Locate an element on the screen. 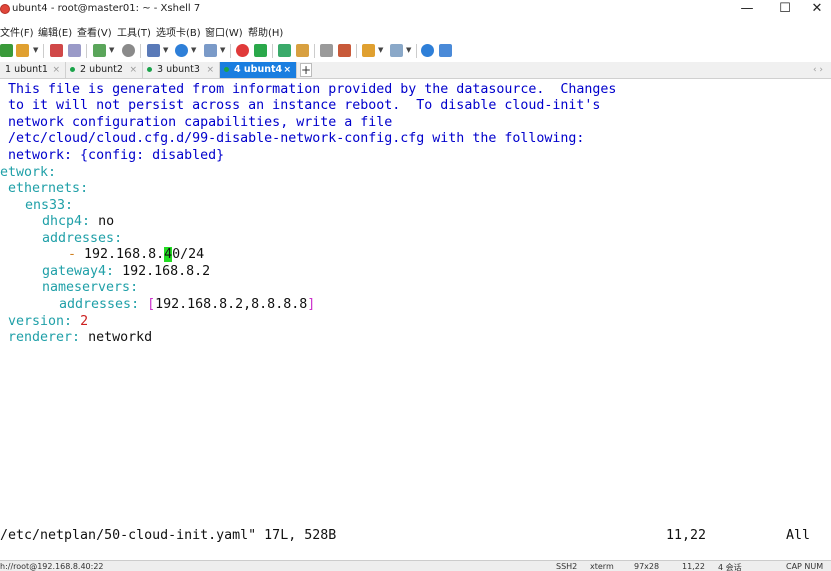 The image size is (831, 571). yaml-value: 2 is located at coordinates (84, 321).